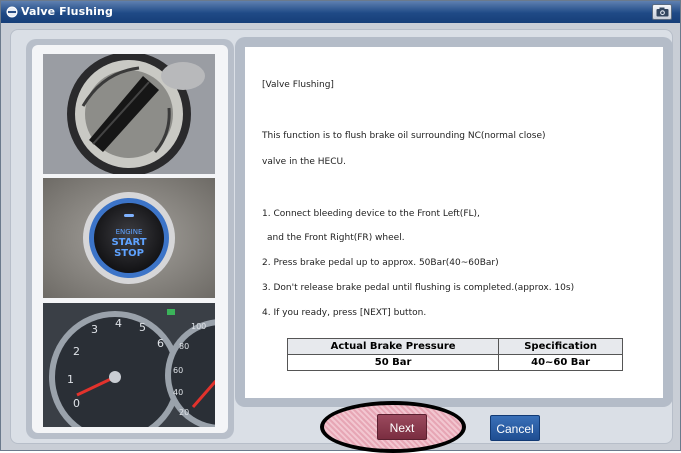 This screenshot has width=681, height=453. What do you see at coordinates (340, 12) in the screenshot?
I see `title-bar: Valve Flushing` at bounding box center [340, 12].